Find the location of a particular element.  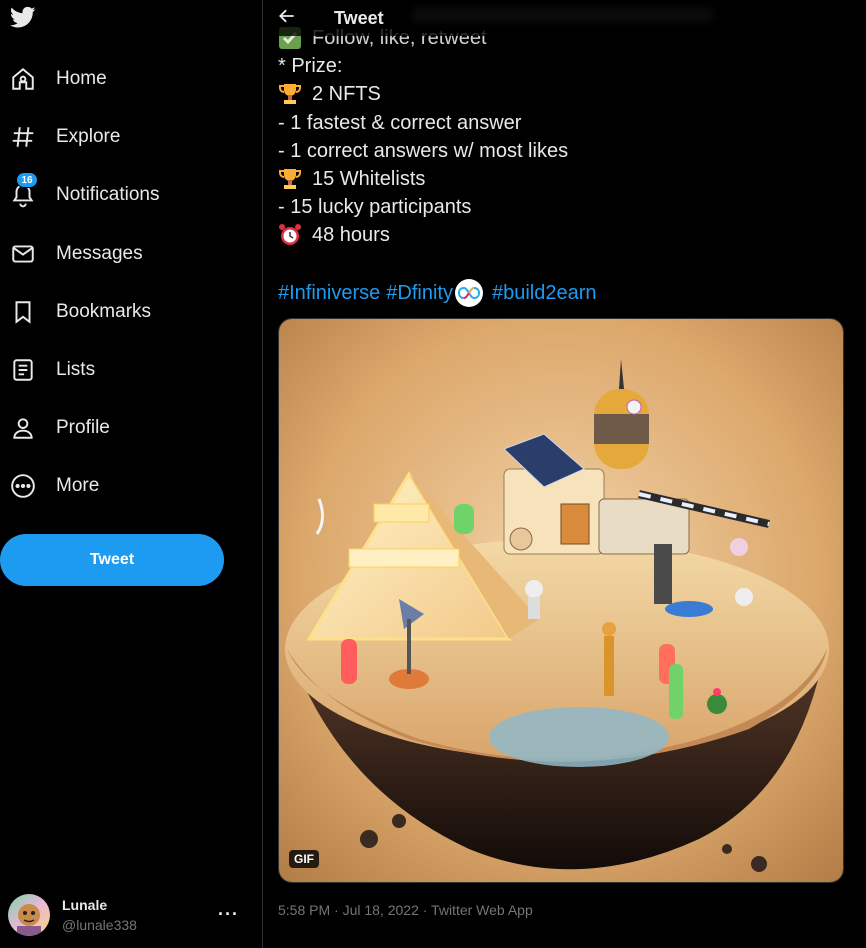

sidebar-item-label: Explore is located at coordinates (88, 137).